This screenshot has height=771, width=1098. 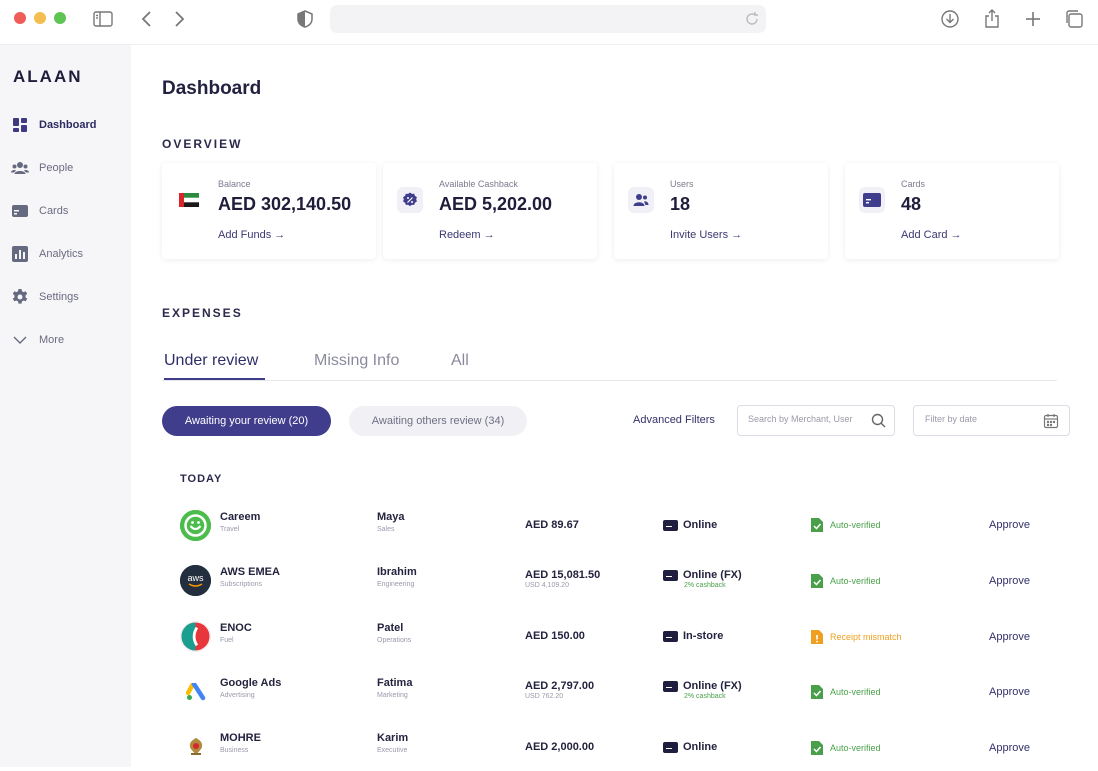 What do you see at coordinates (240, 517) in the screenshot?
I see `merchant-name: Careem` at bounding box center [240, 517].